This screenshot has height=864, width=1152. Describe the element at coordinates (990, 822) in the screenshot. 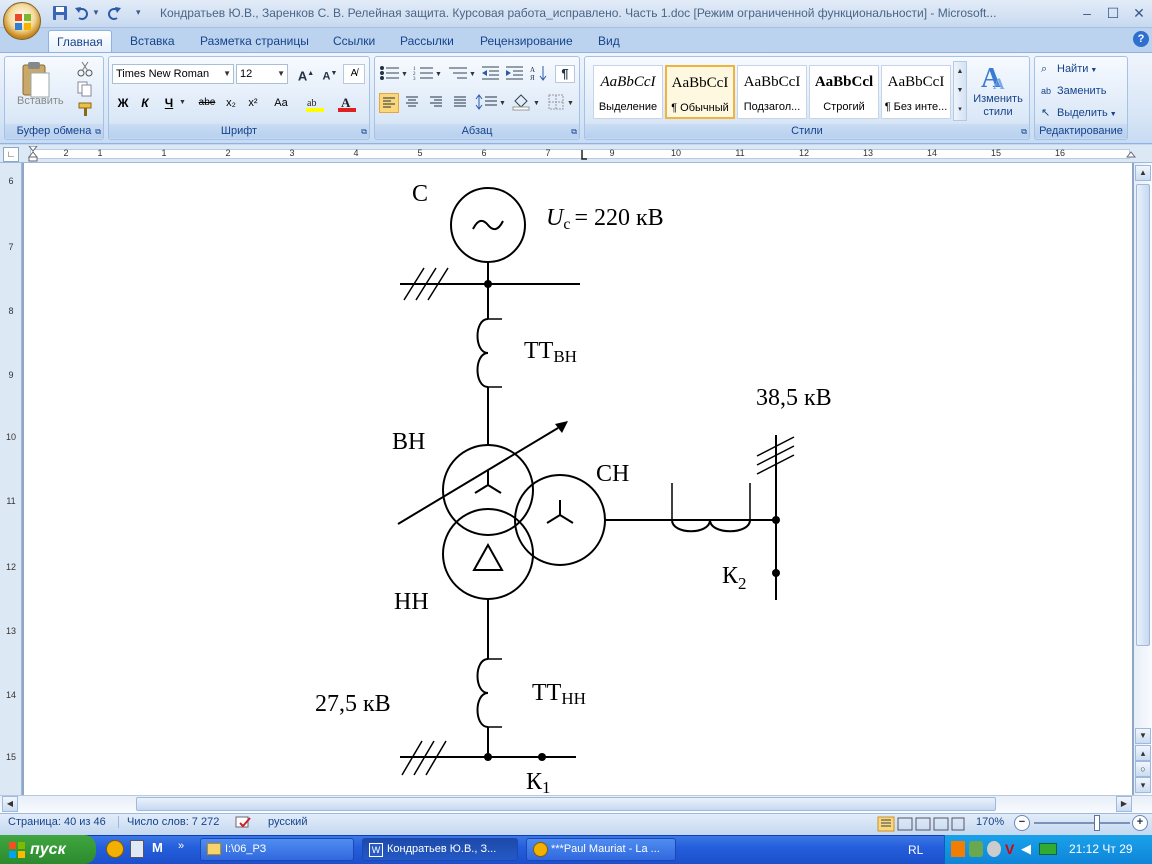

I see `zoom-level: 170%` at that location.